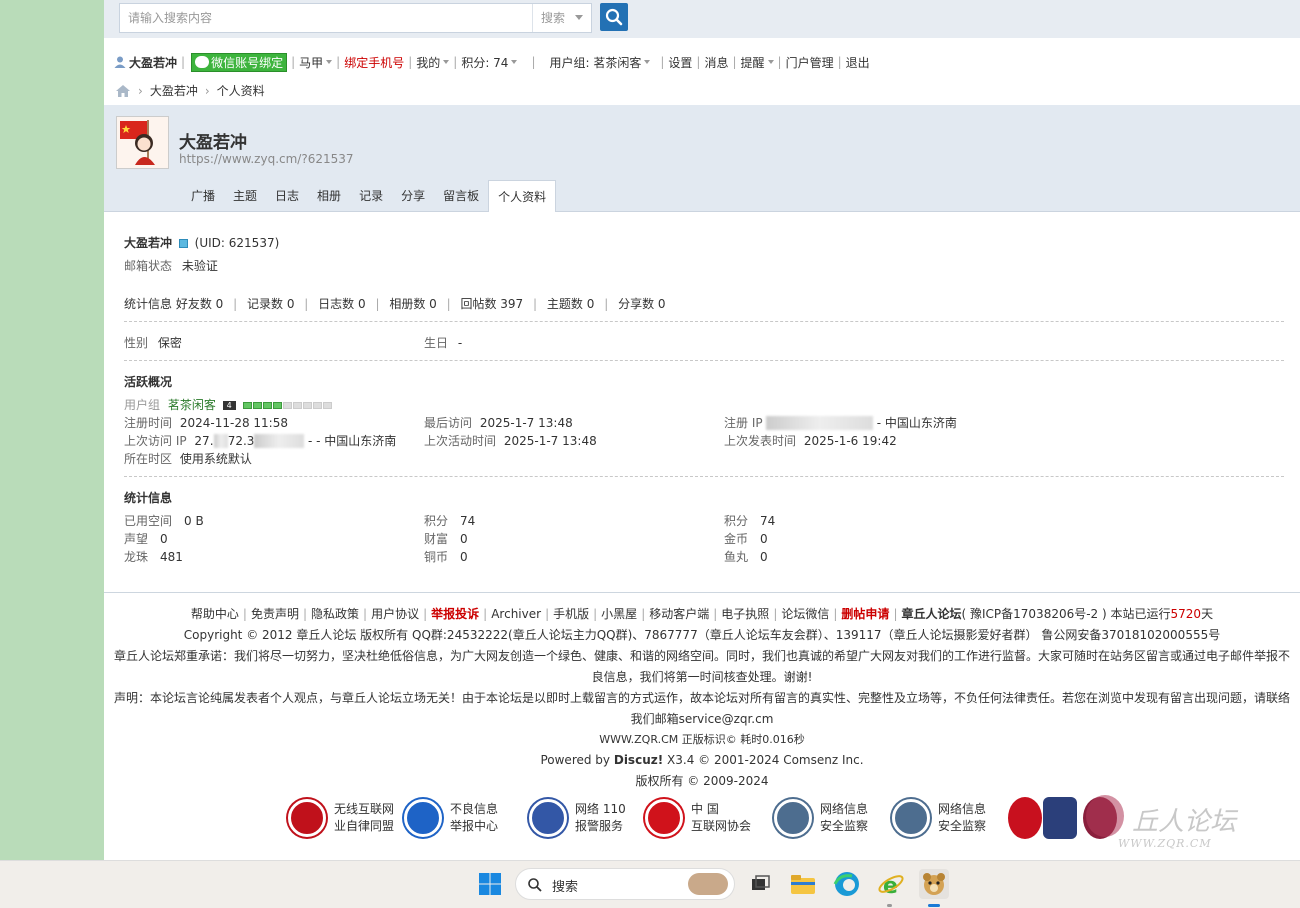 The height and width of the screenshot is (908, 1300). What do you see at coordinates (565, 887) in the screenshot?
I see `taskbar-search-label: 搜索` at bounding box center [565, 887].